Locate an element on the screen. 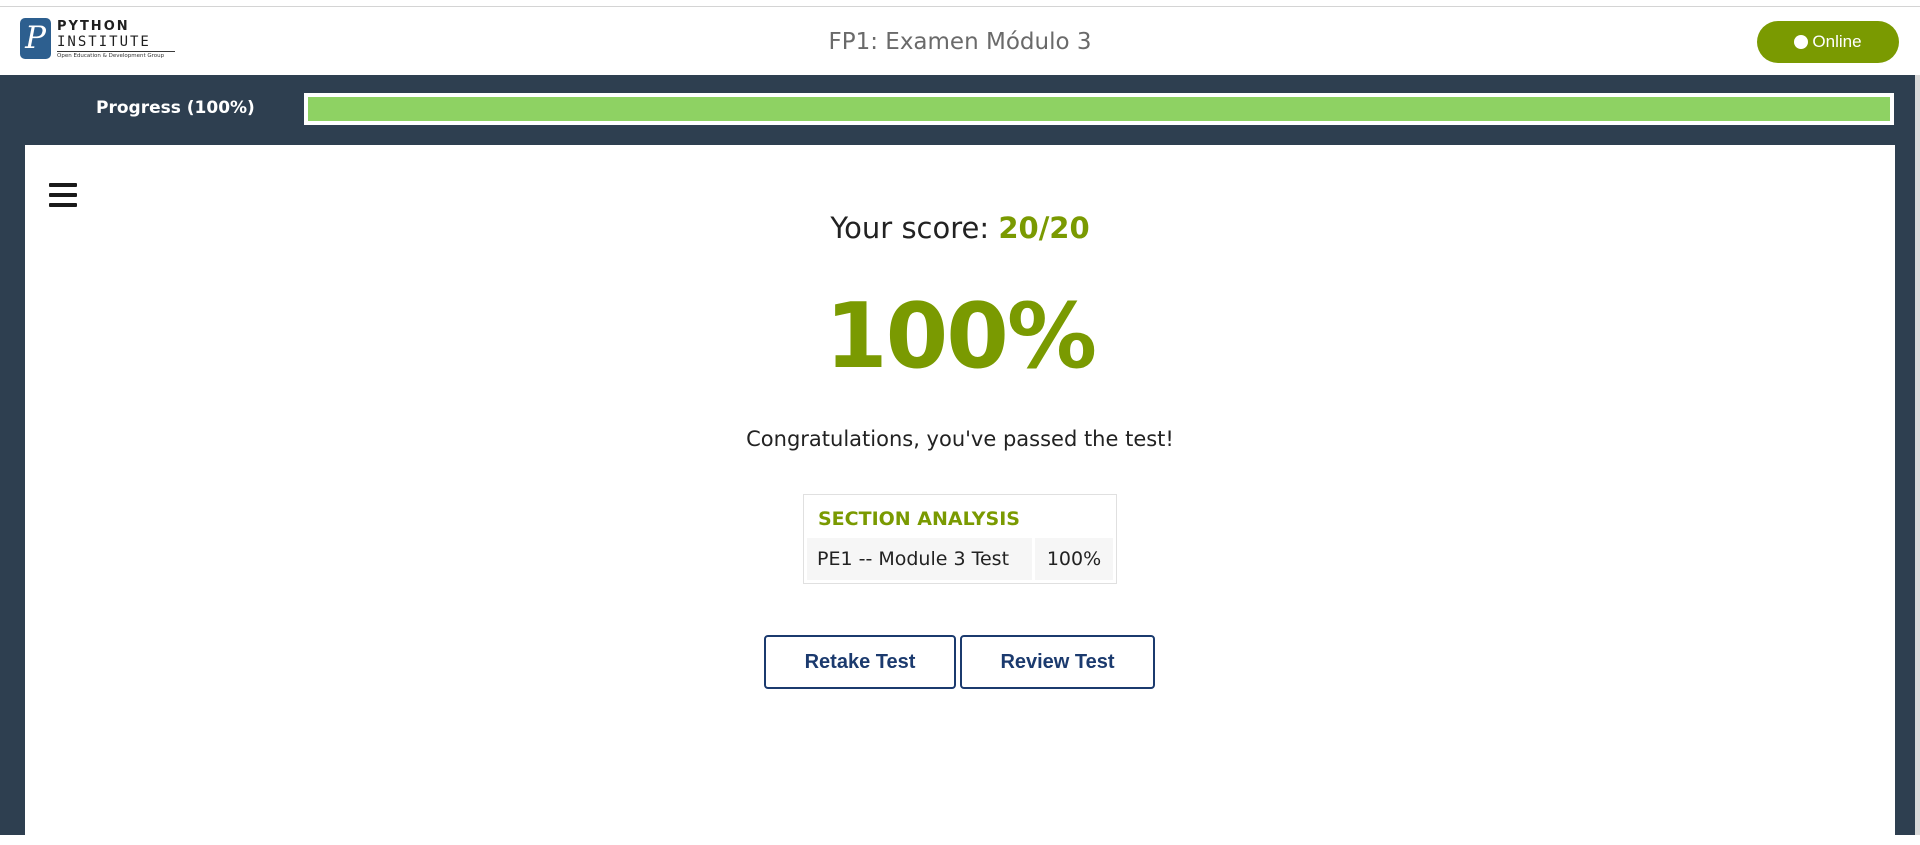  progress-bar is located at coordinates (1099, 109).